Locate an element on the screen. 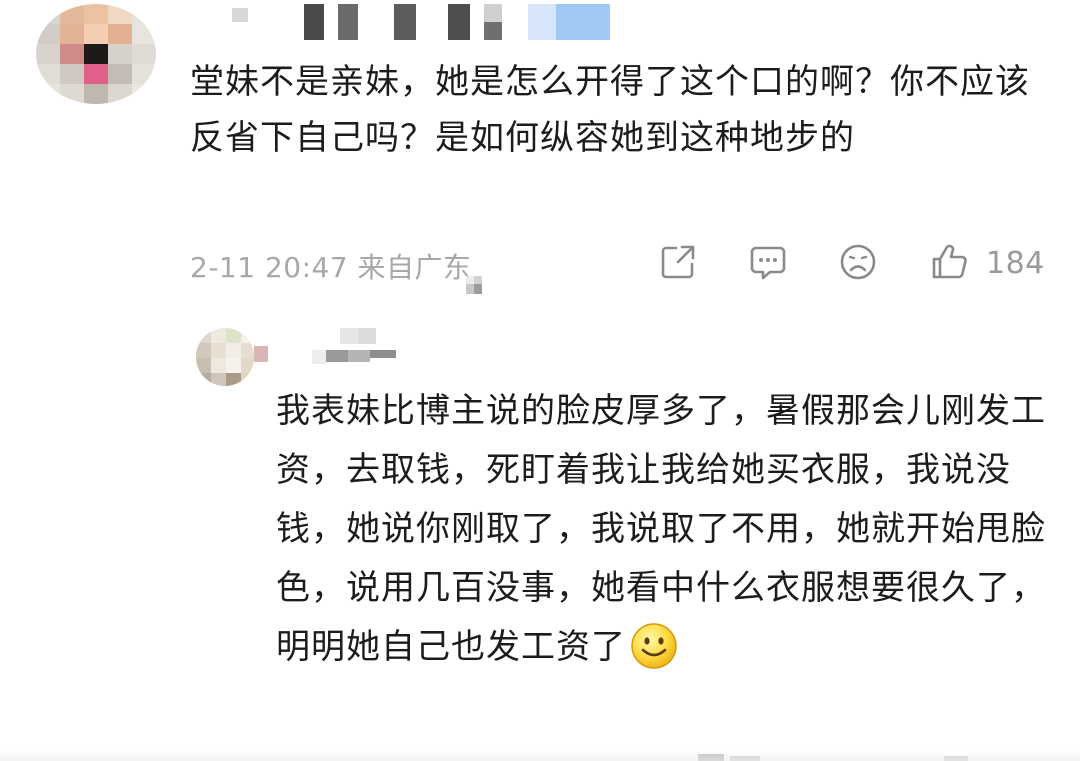 This screenshot has width=1080, height=761. comment-meta: 2-11 20:47 来自广东 184 is located at coordinates (620, 263).